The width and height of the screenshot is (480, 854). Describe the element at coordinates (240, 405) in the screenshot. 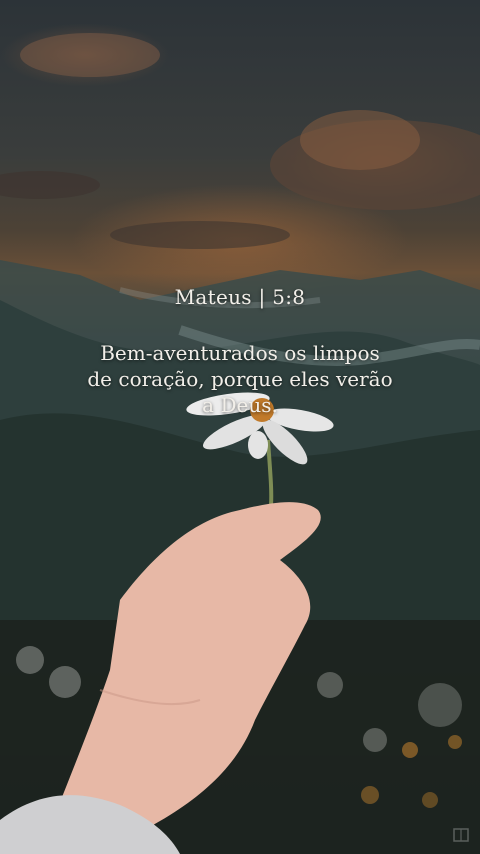

I see `verse-line-3: a Deus.` at that location.